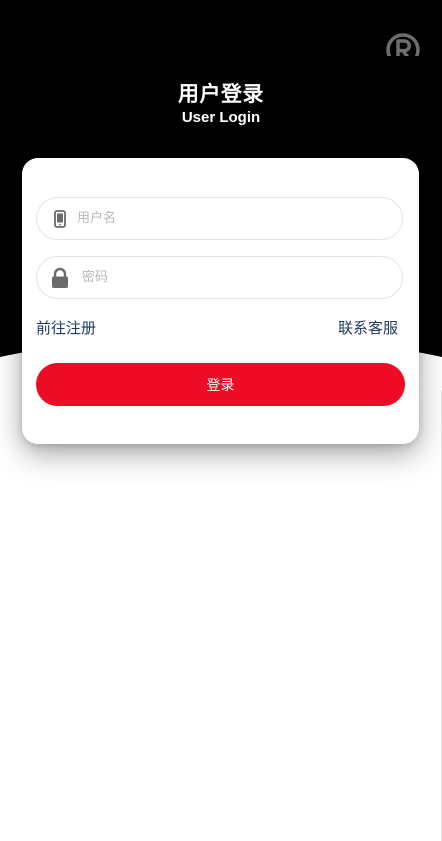  What do you see at coordinates (66, 328) in the screenshot?
I see `register-link: 前往注册` at bounding box center [66, 328].